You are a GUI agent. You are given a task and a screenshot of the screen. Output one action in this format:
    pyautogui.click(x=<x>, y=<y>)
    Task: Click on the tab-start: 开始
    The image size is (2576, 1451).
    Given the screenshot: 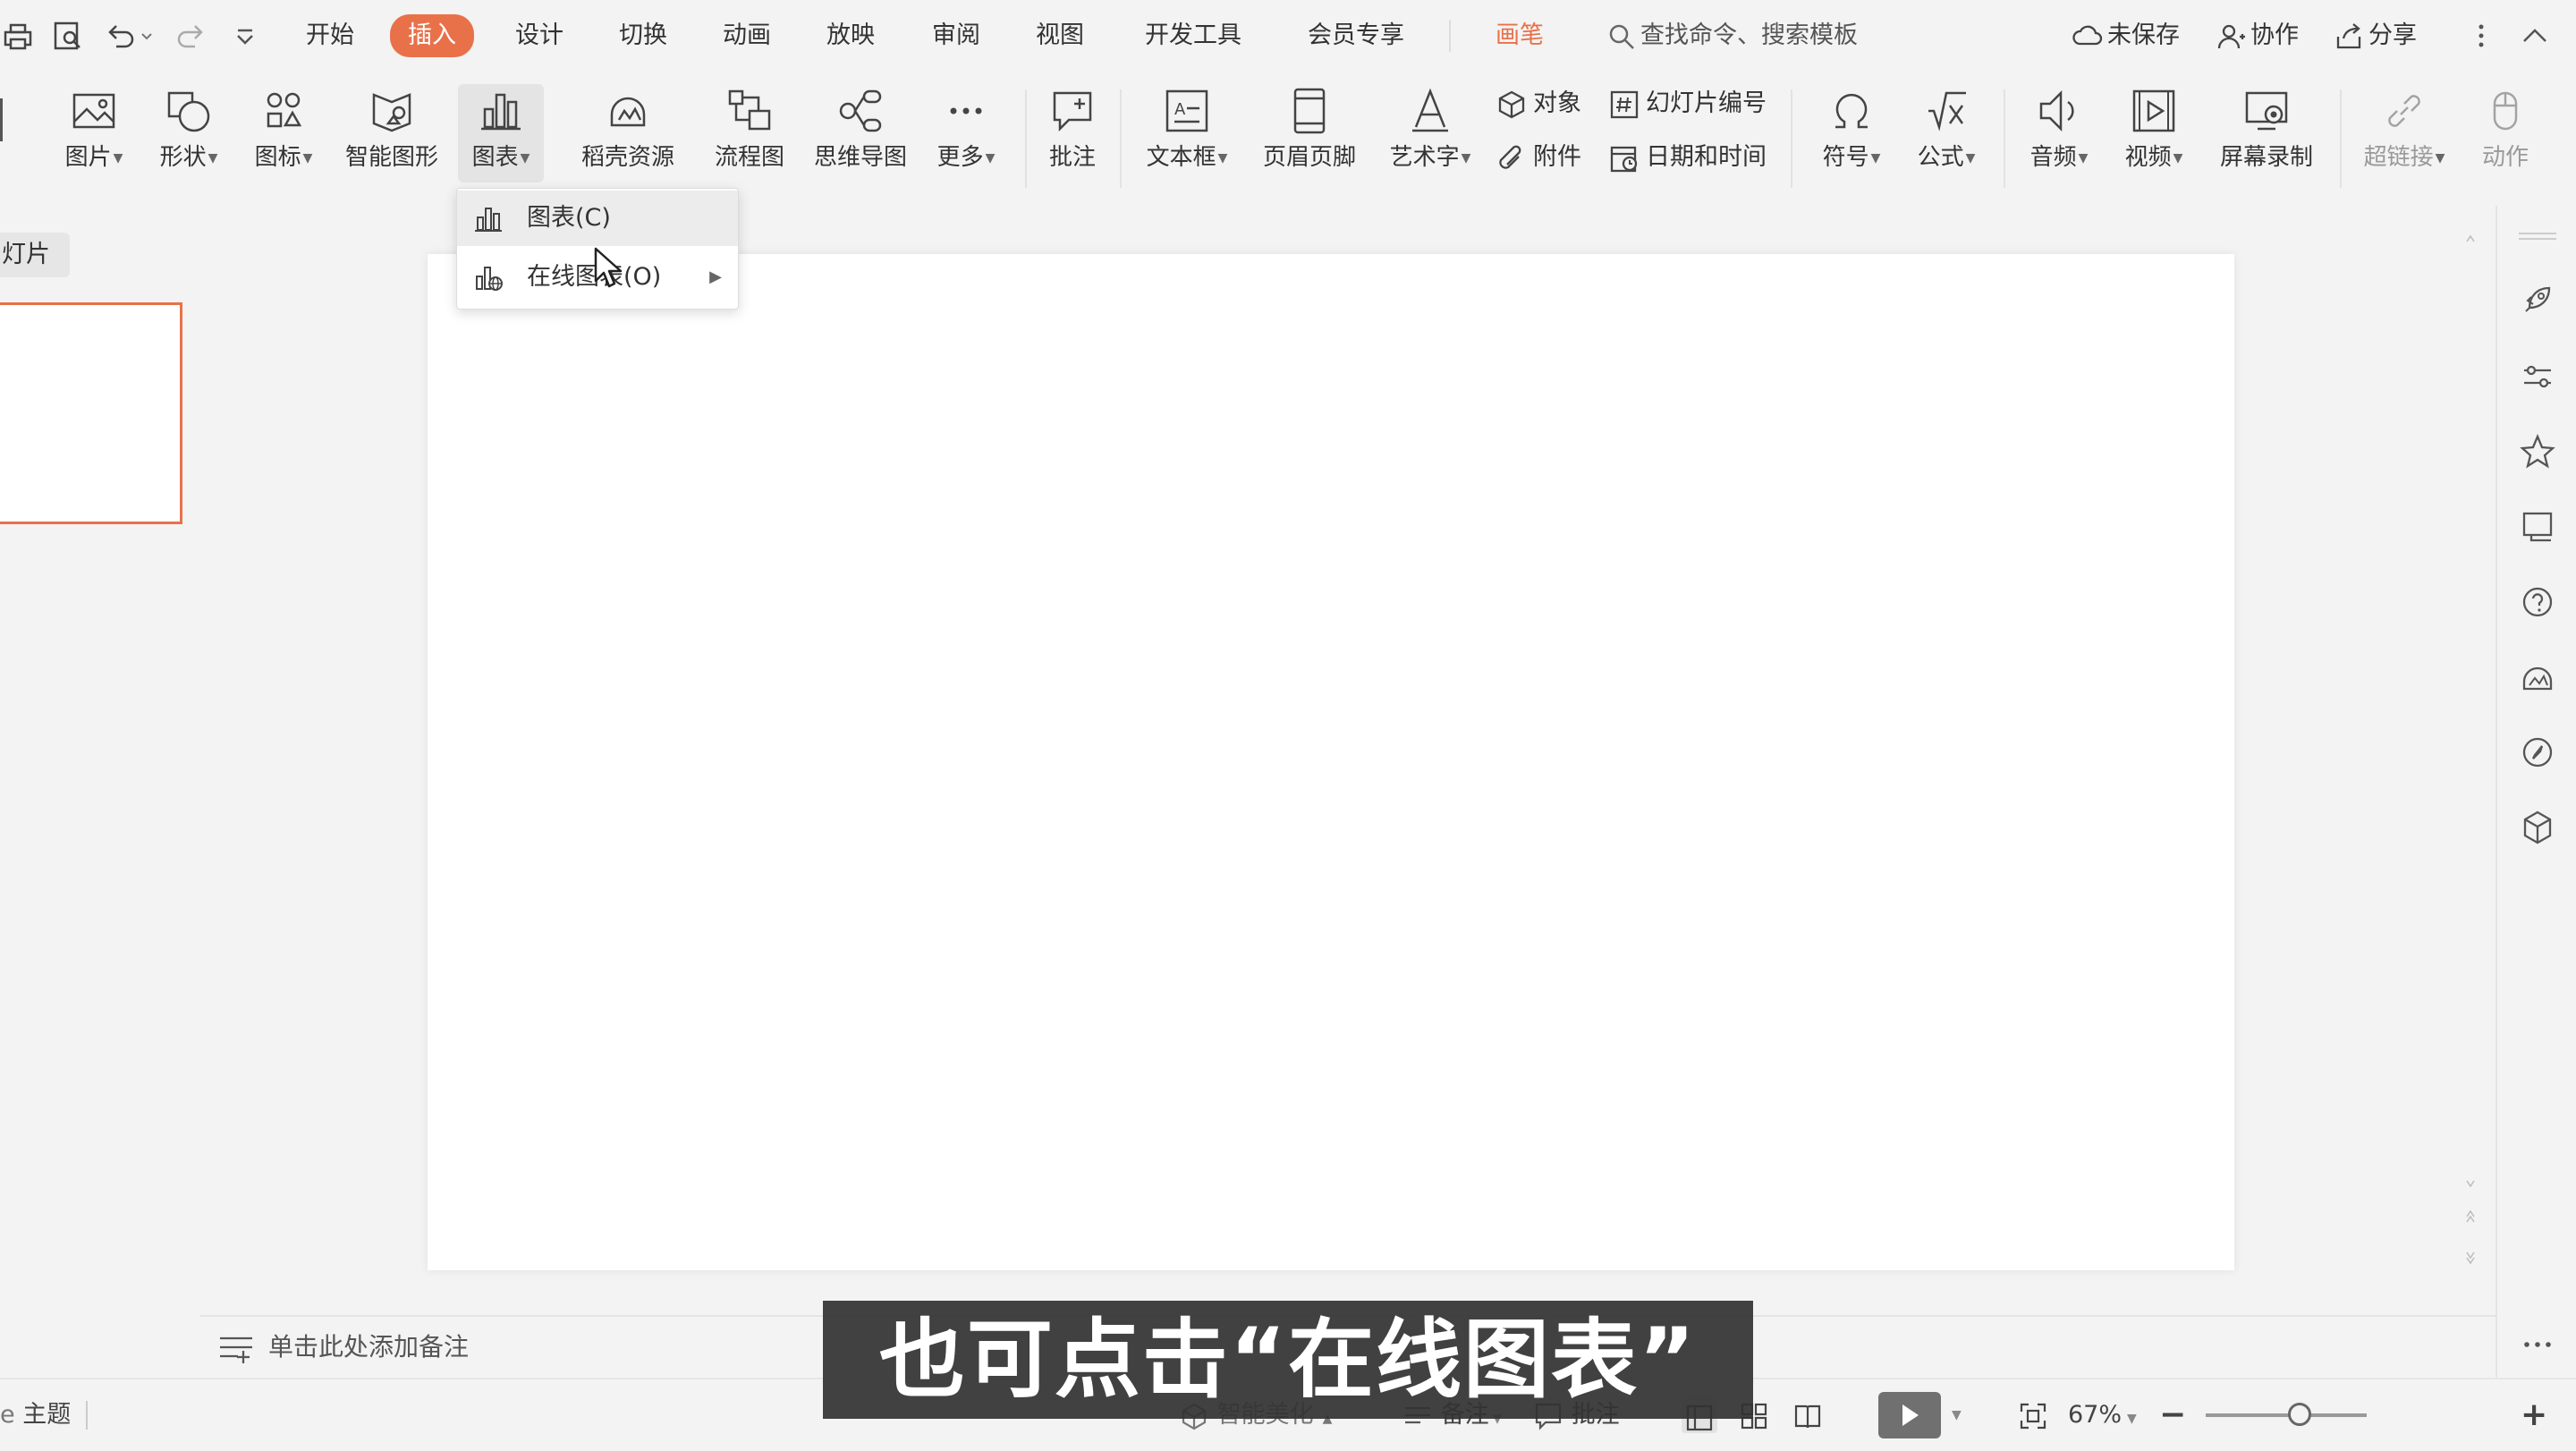 What is the action you would take?
    pyautogui.click(x=330, y=36)
    